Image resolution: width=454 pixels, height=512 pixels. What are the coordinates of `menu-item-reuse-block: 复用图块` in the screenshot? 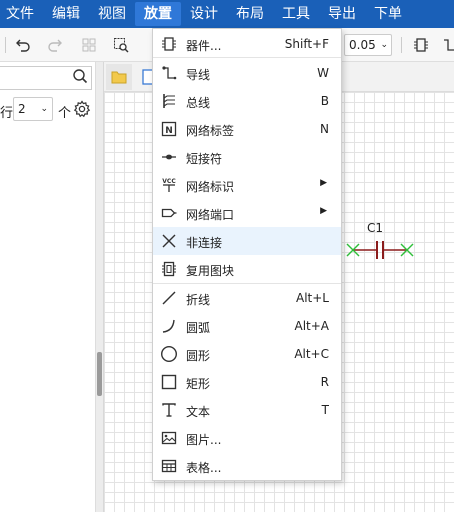 It's located at (247, 269).